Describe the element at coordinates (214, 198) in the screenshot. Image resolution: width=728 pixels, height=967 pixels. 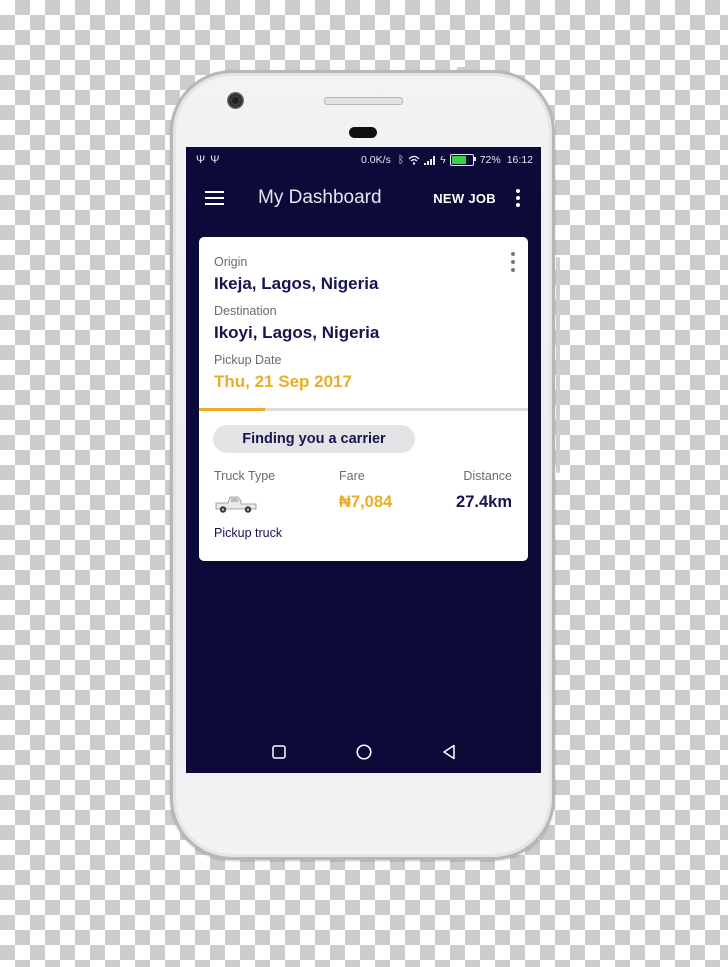
I see `hamburger-menu-icon` at that location.